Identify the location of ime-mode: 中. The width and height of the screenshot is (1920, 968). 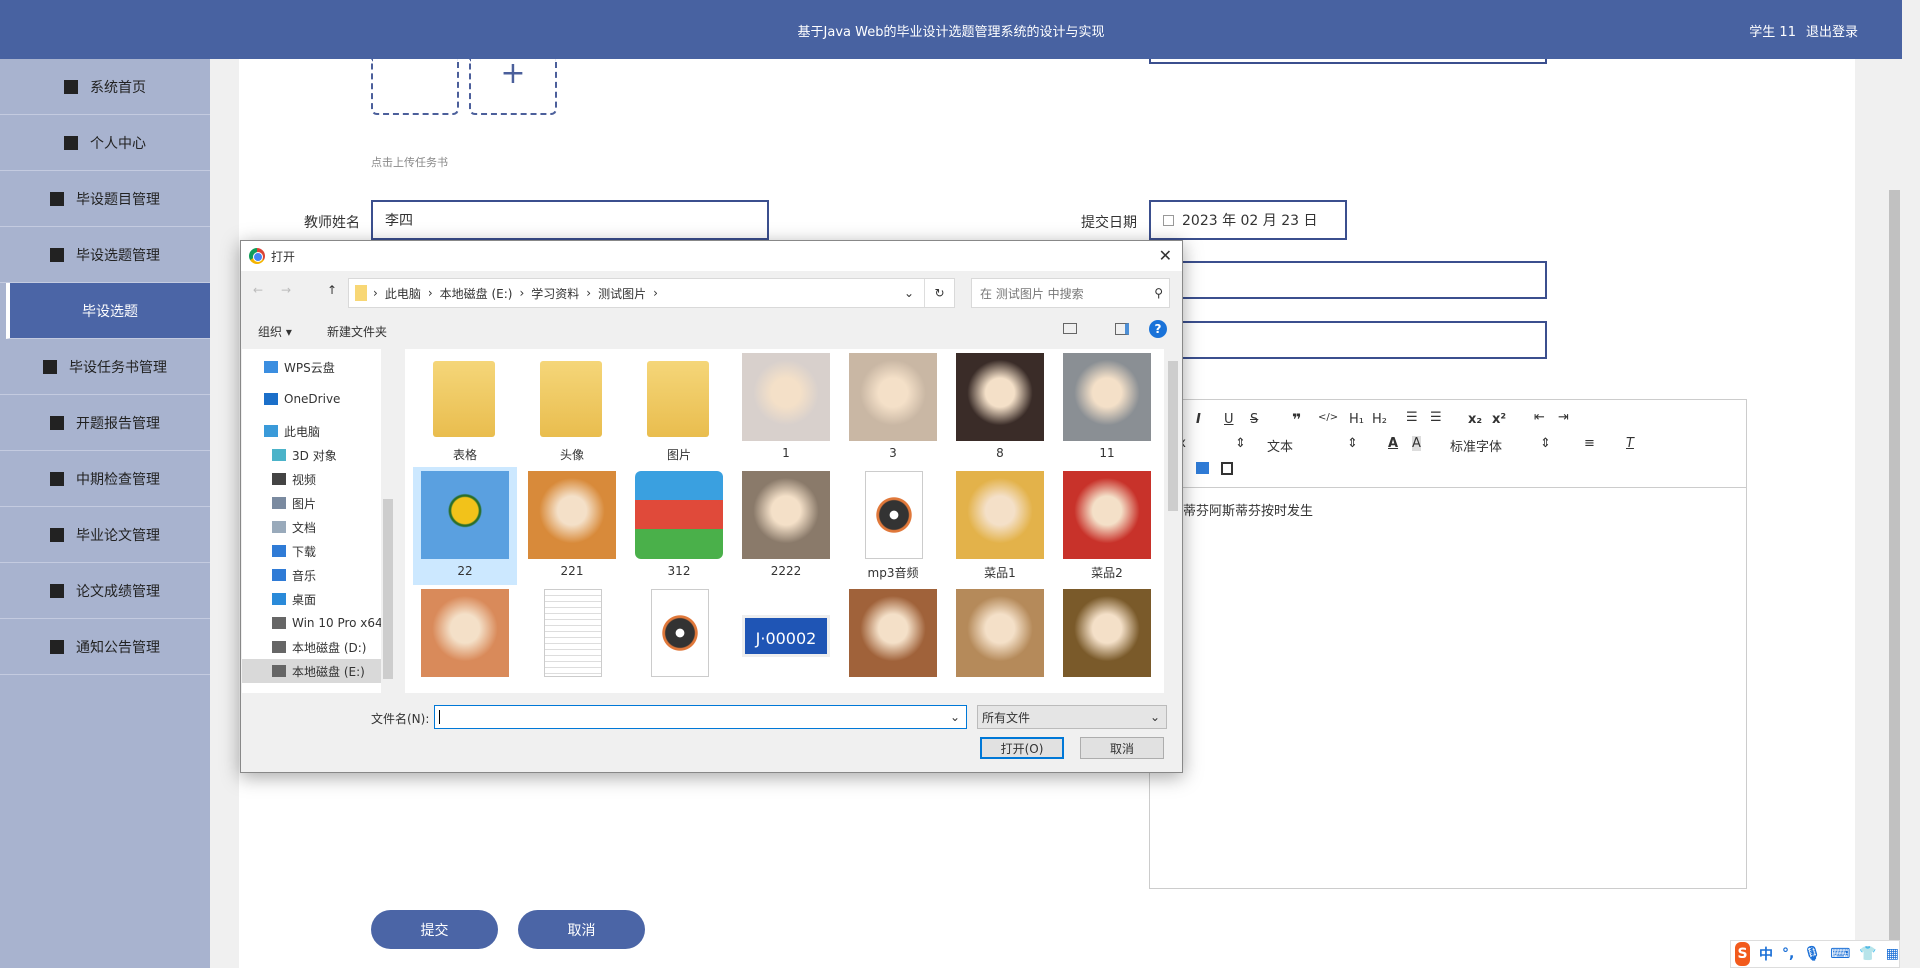
(1766, 954).